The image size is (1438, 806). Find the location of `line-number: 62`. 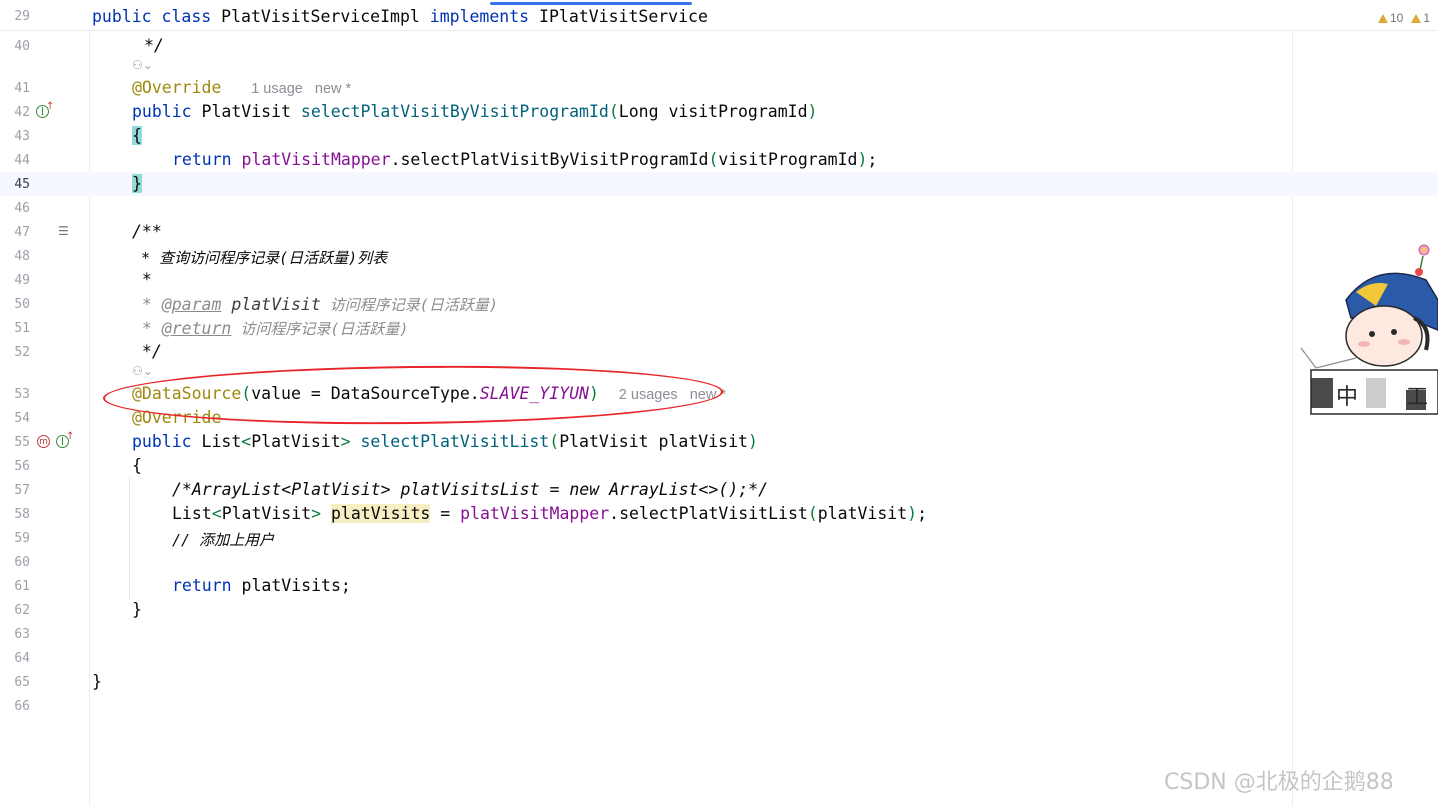

line-number: 62 is located at coordinates (22, 610).